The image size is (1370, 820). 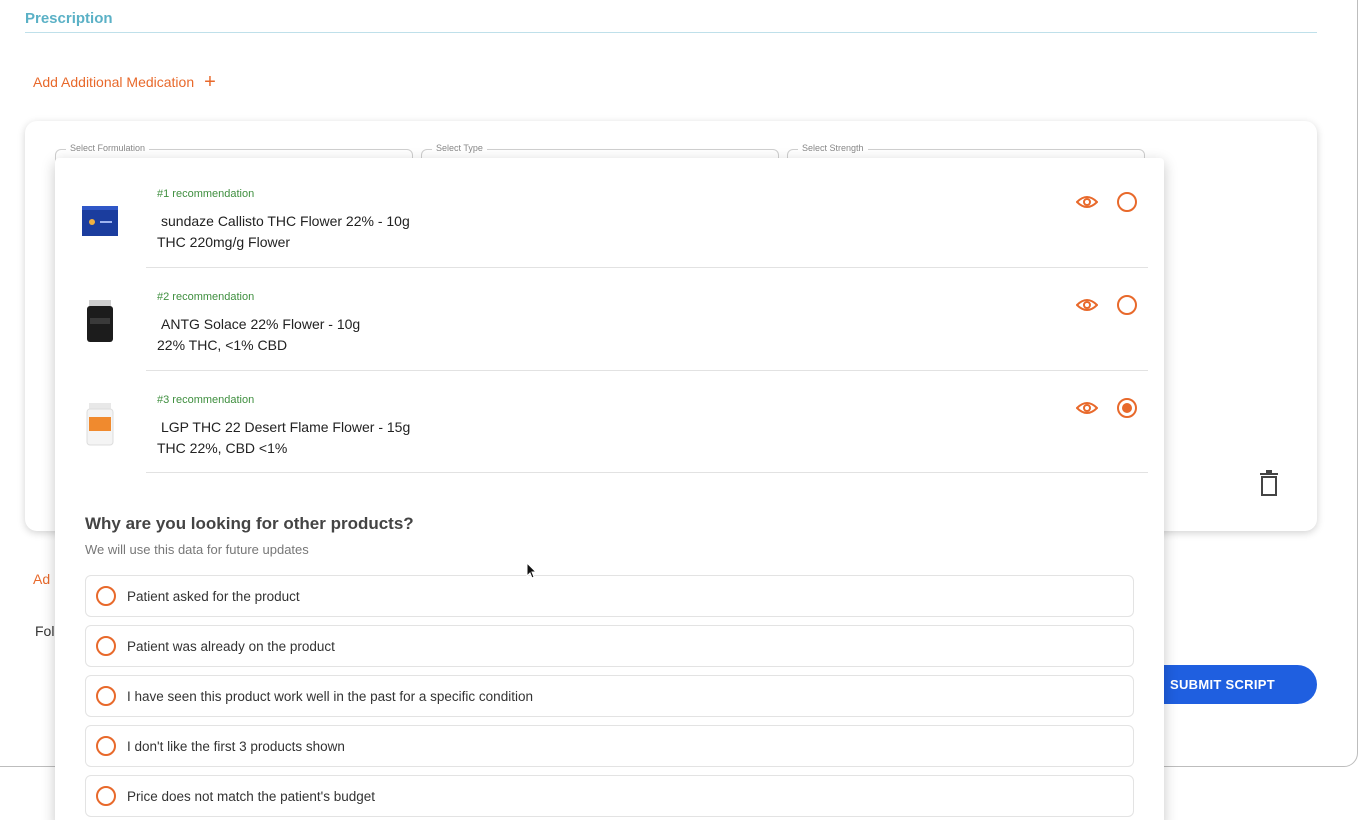 I want to click on recommendation-rank: #1 recommendation, so click(x=206, y=194).